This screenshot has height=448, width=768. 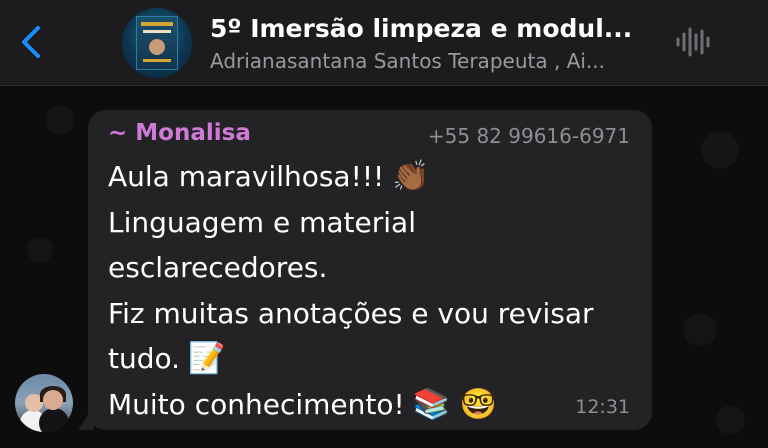 I want to click on message-line: Fiz muitas anotações e vou revisar, so click(x=351, y=313).